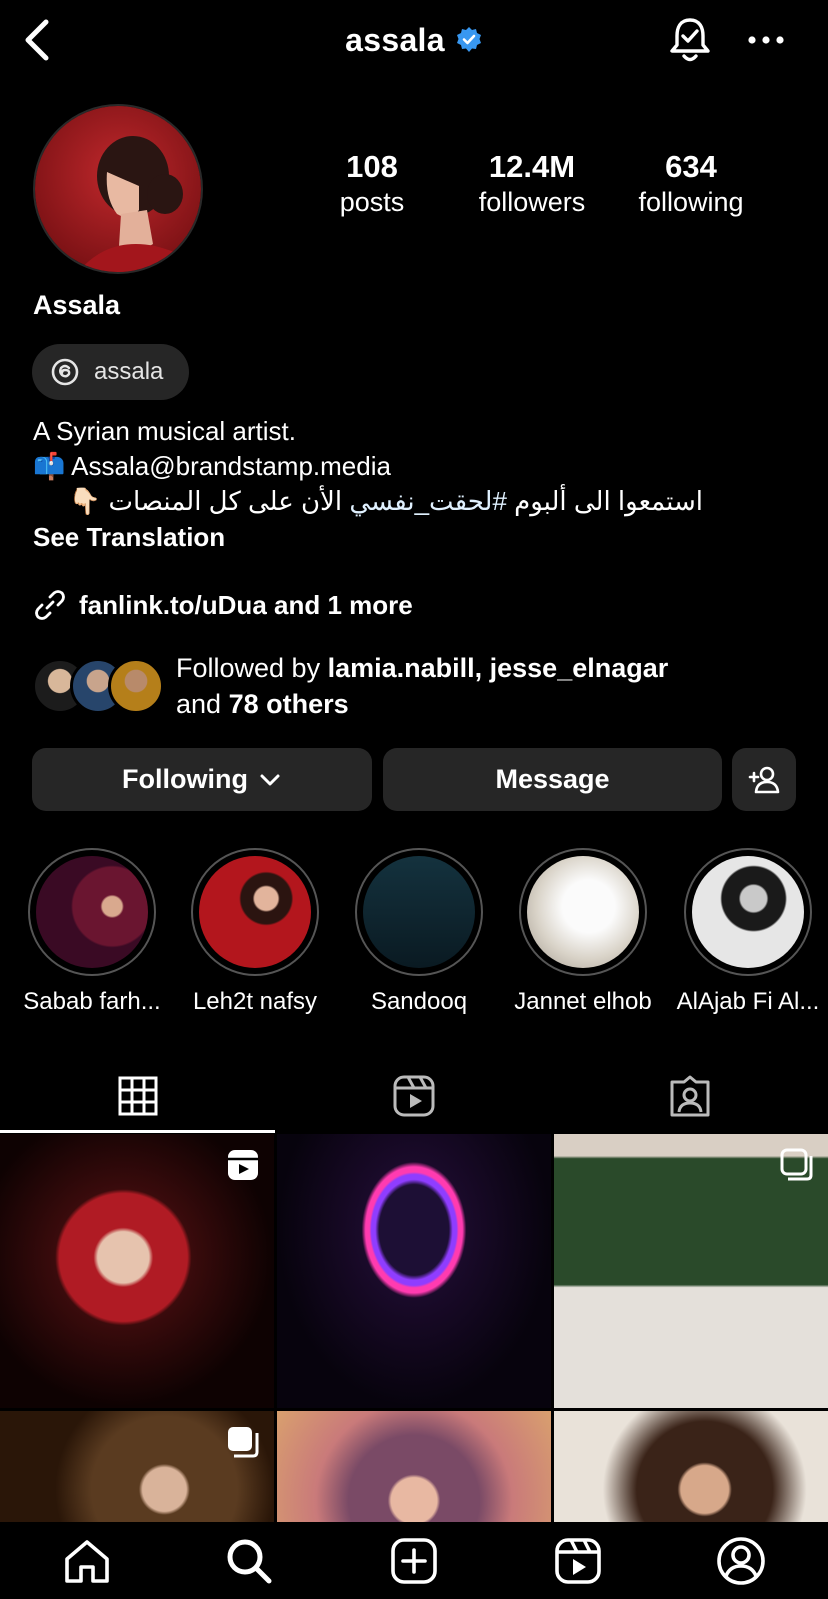  I want to click on followed-by-and: and, so click(202, 704).